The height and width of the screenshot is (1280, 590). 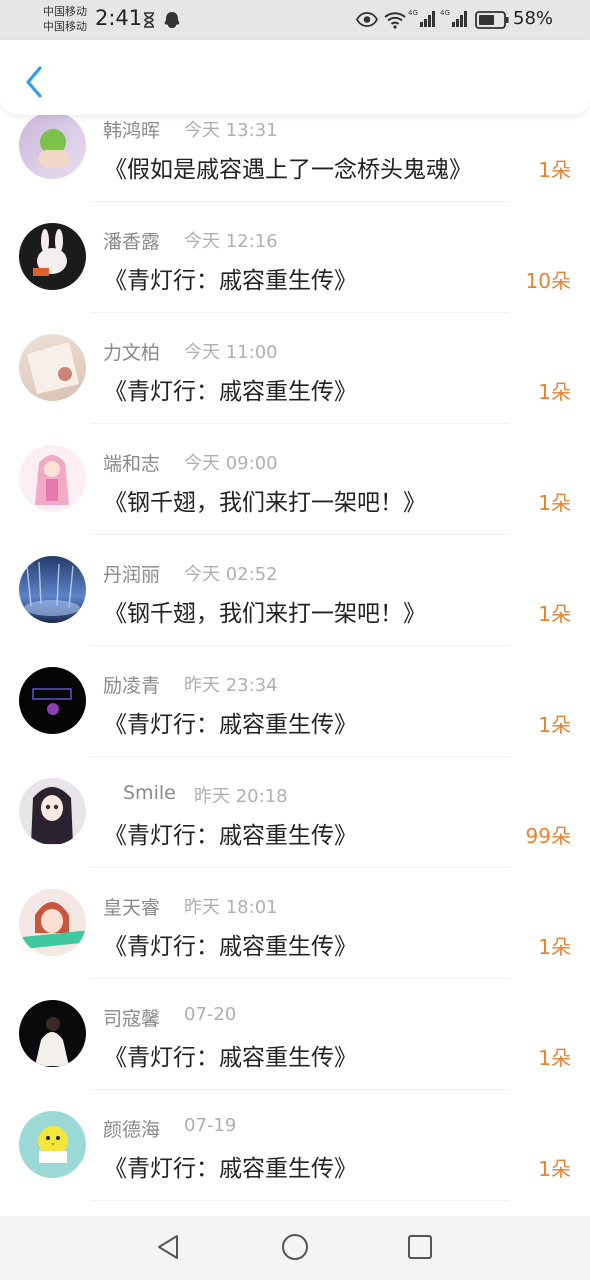 I want to click on list-item: 端和志 今天 09:00 《钢千翅，我们来打一架吧！》 1朵, so click(x=295, y=493).